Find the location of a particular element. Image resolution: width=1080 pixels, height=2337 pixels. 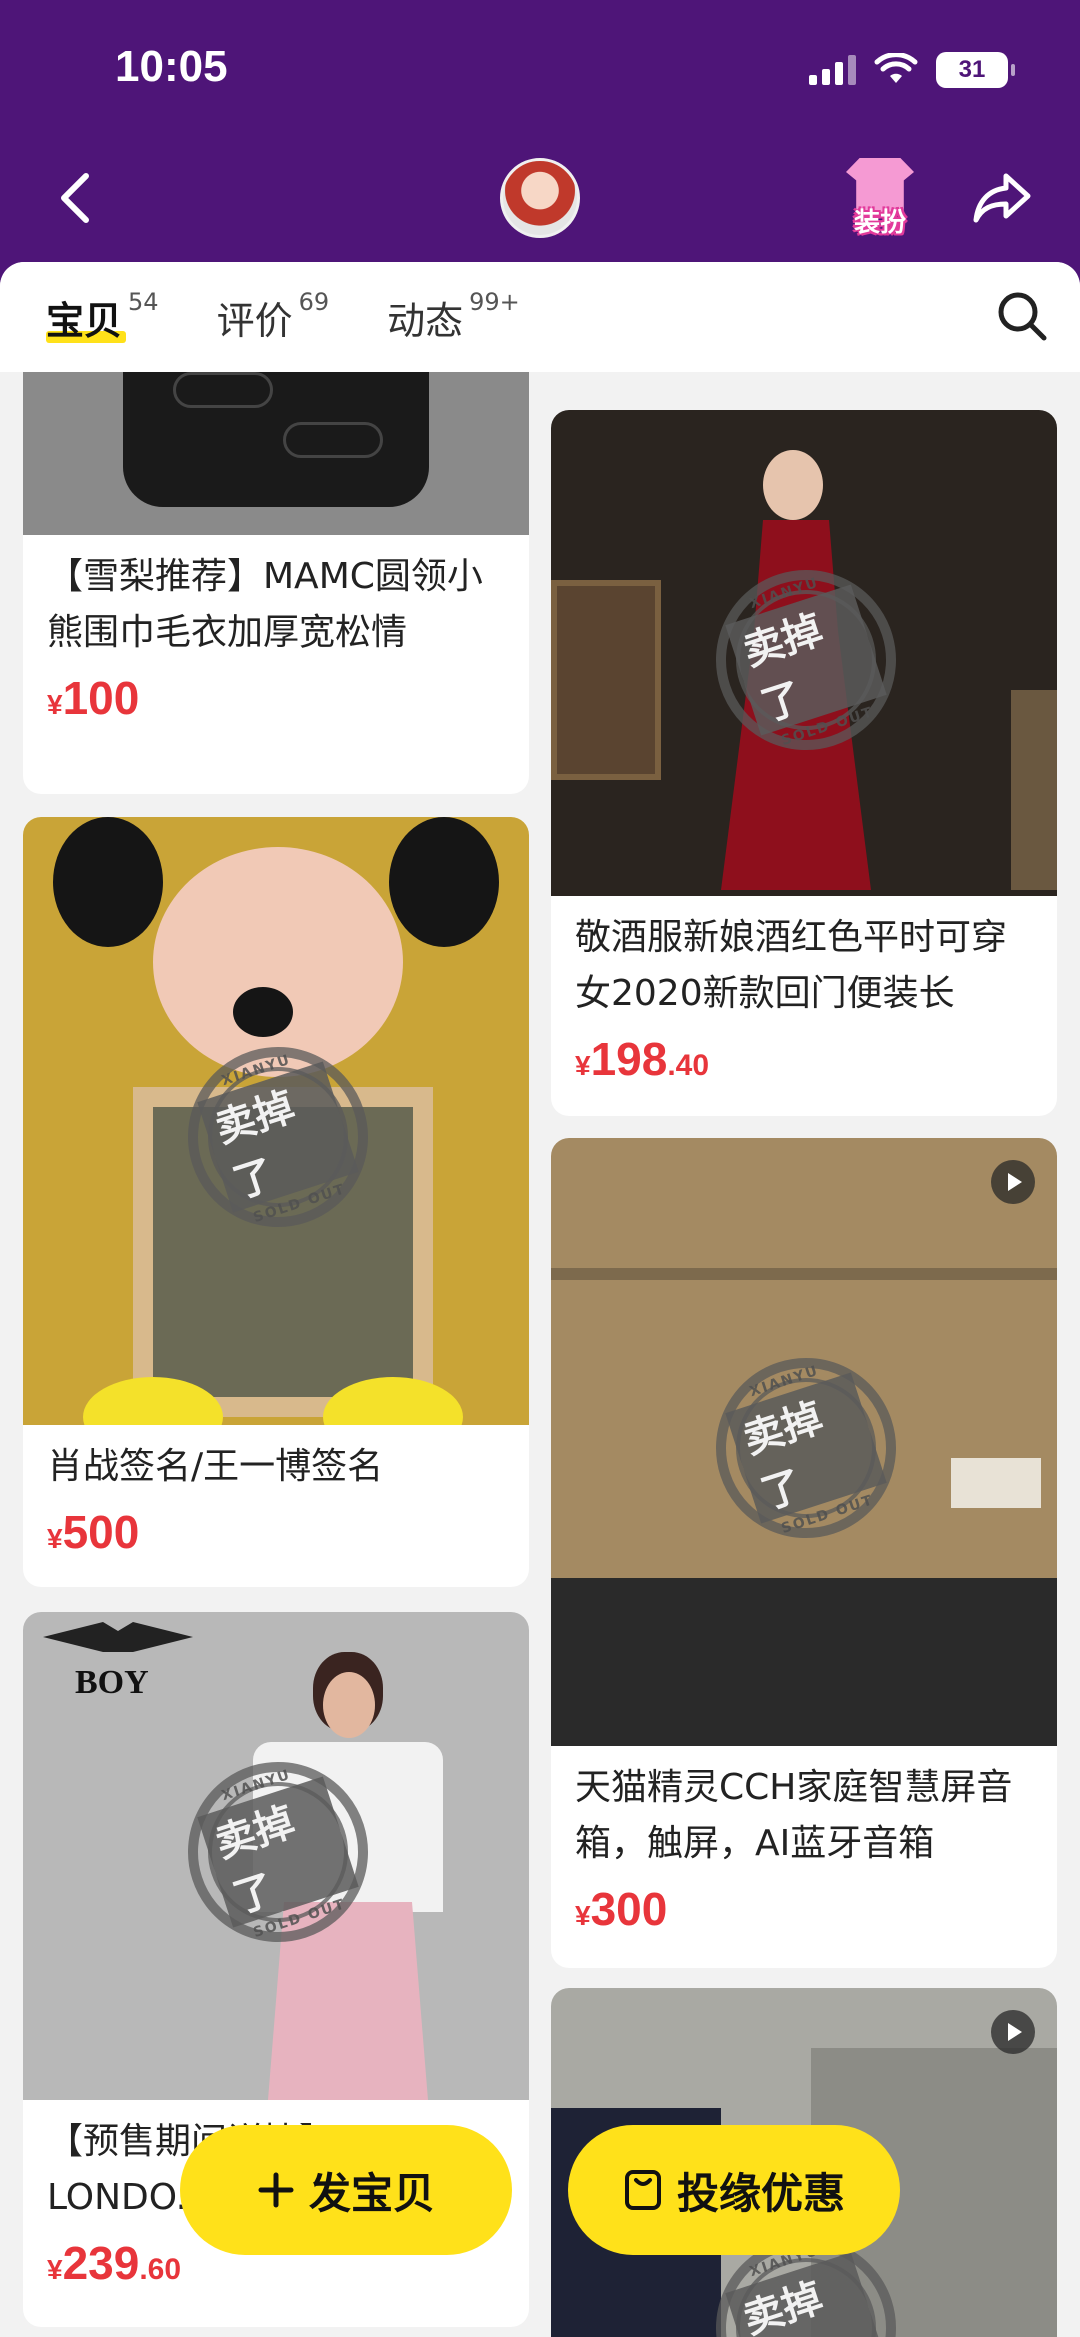

status-time: 10:05 is located at coordinates (171, 66).